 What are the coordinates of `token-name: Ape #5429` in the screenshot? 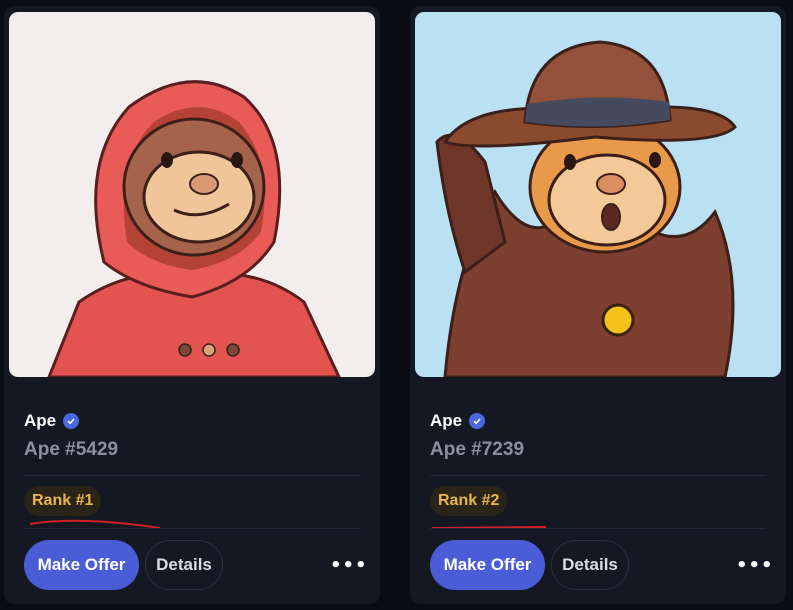 It's located at (71, 449).